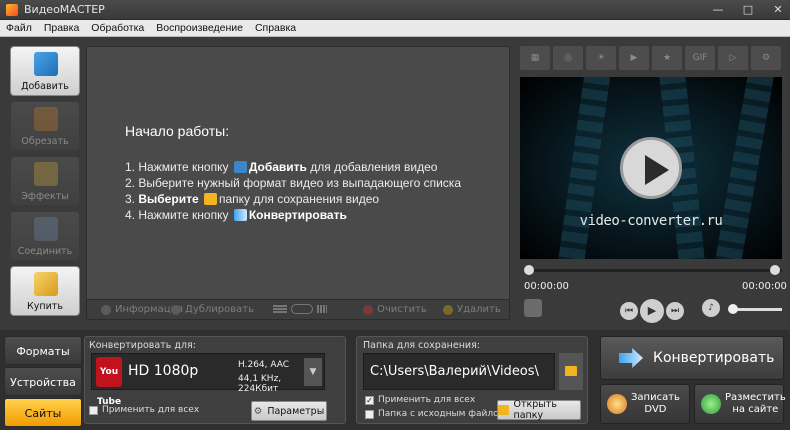 The height and width of the screenshot is (430, 790). I want to click on step1-pre: 1. Нажмите кнопку, so click(177, 167).